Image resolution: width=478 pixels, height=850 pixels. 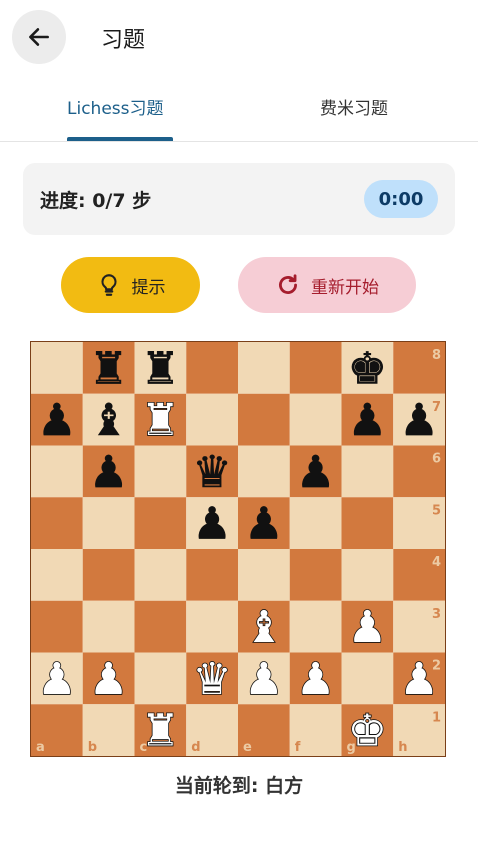 I want to click on white-bishop-e3: ♝, so click(x=263, y=627).